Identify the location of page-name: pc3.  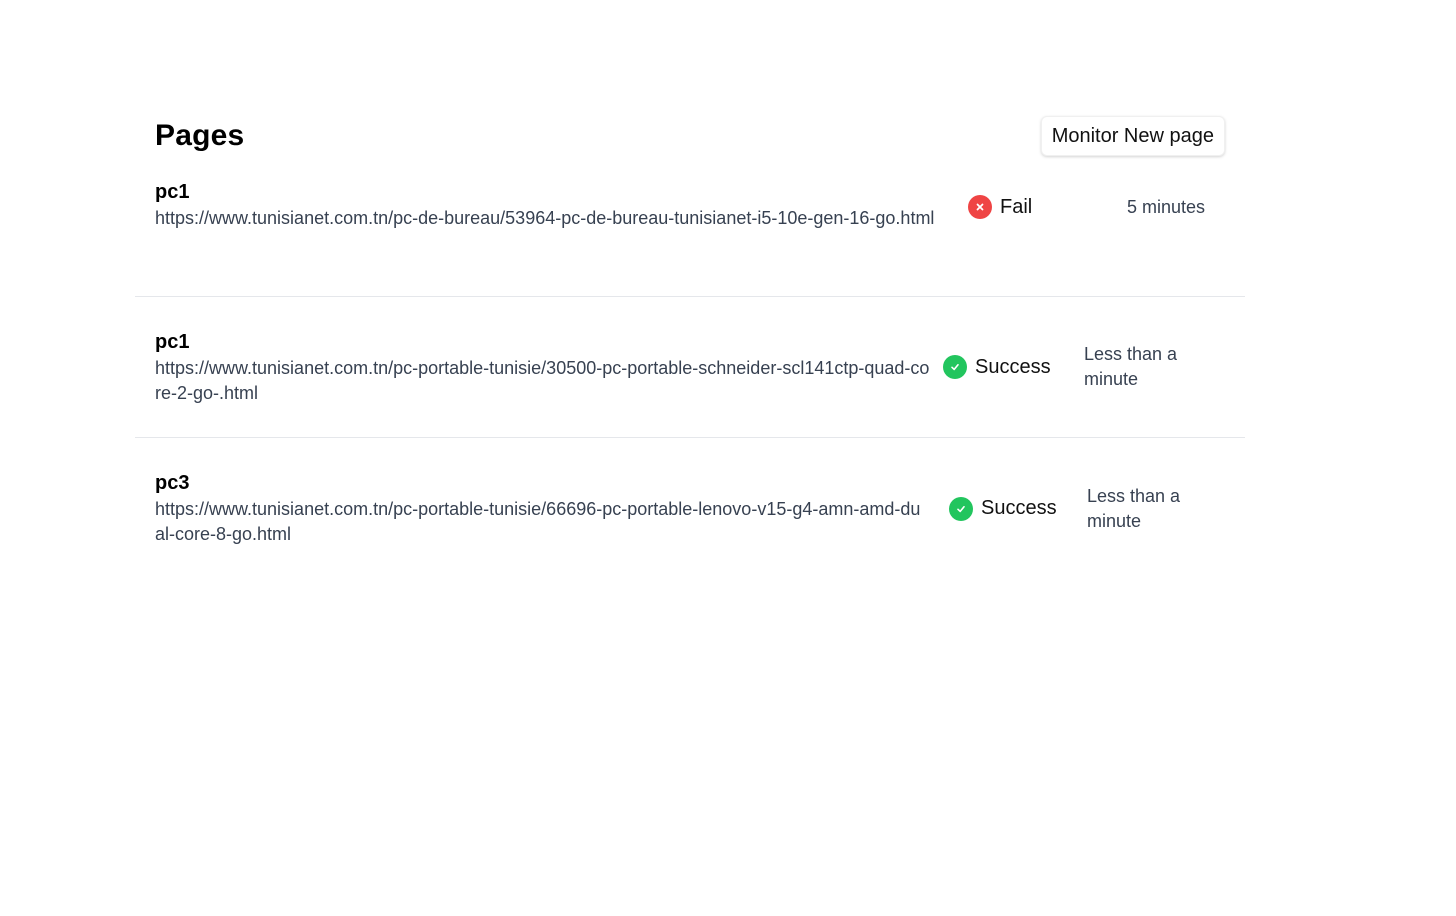
(172, 483).